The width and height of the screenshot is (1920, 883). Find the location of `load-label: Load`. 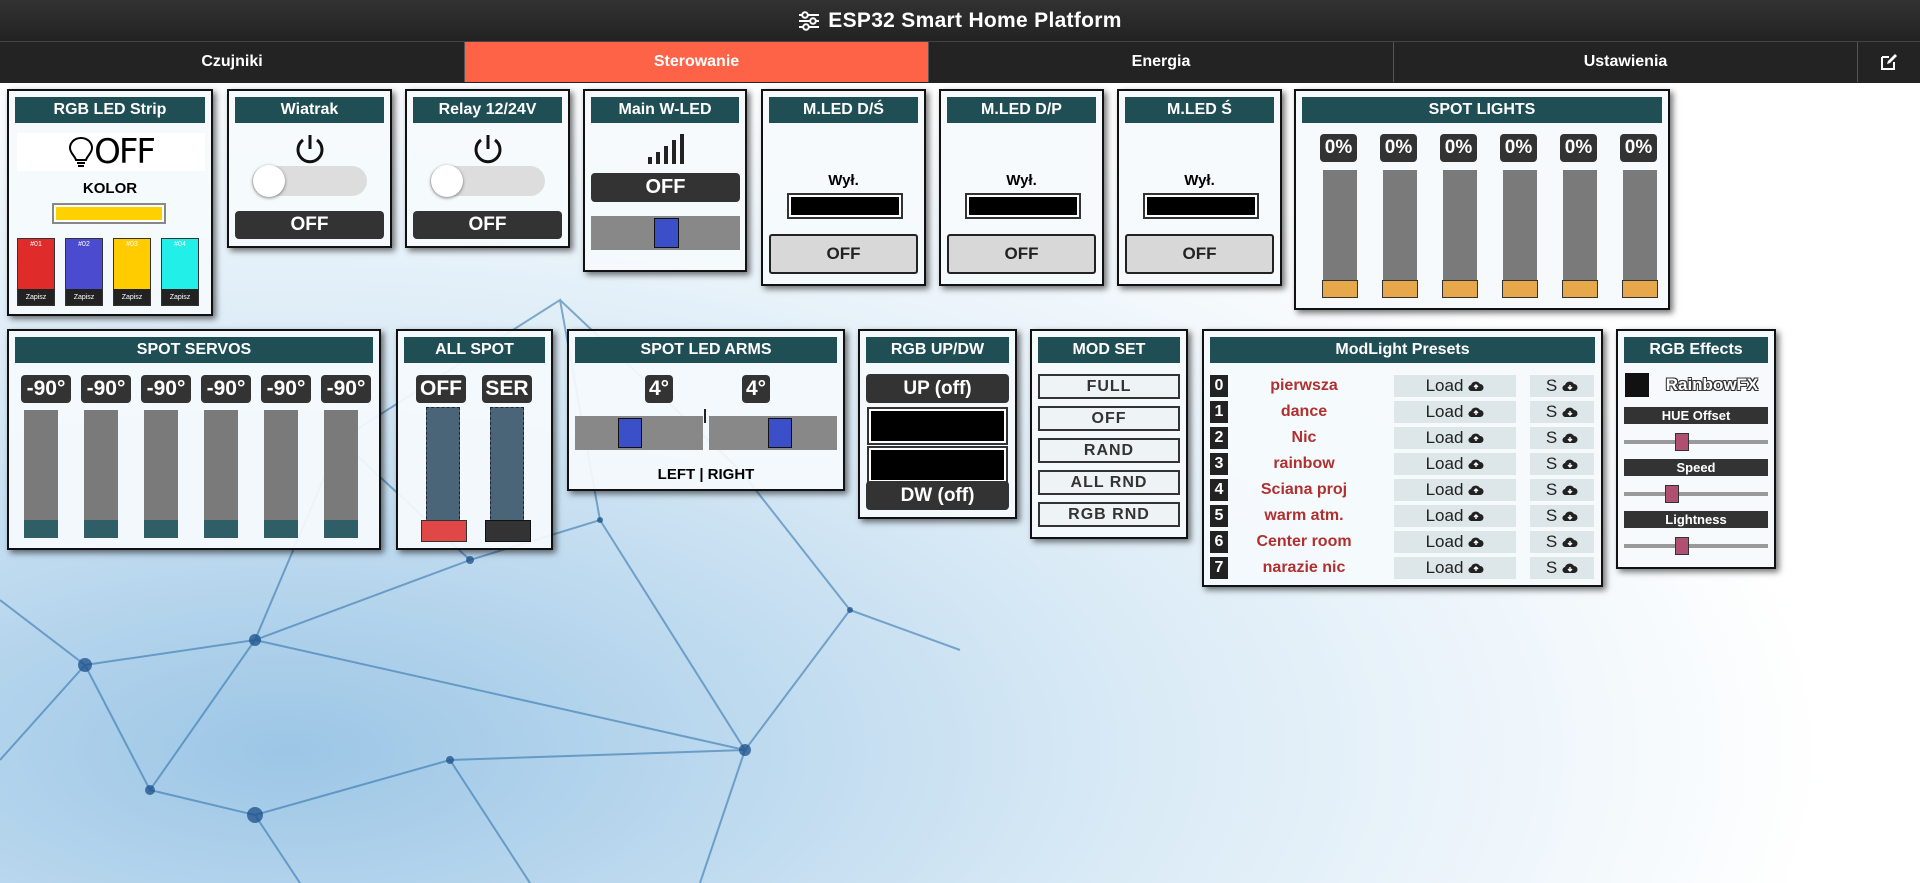

load-label: Load is located at coordinates (1444, 489).